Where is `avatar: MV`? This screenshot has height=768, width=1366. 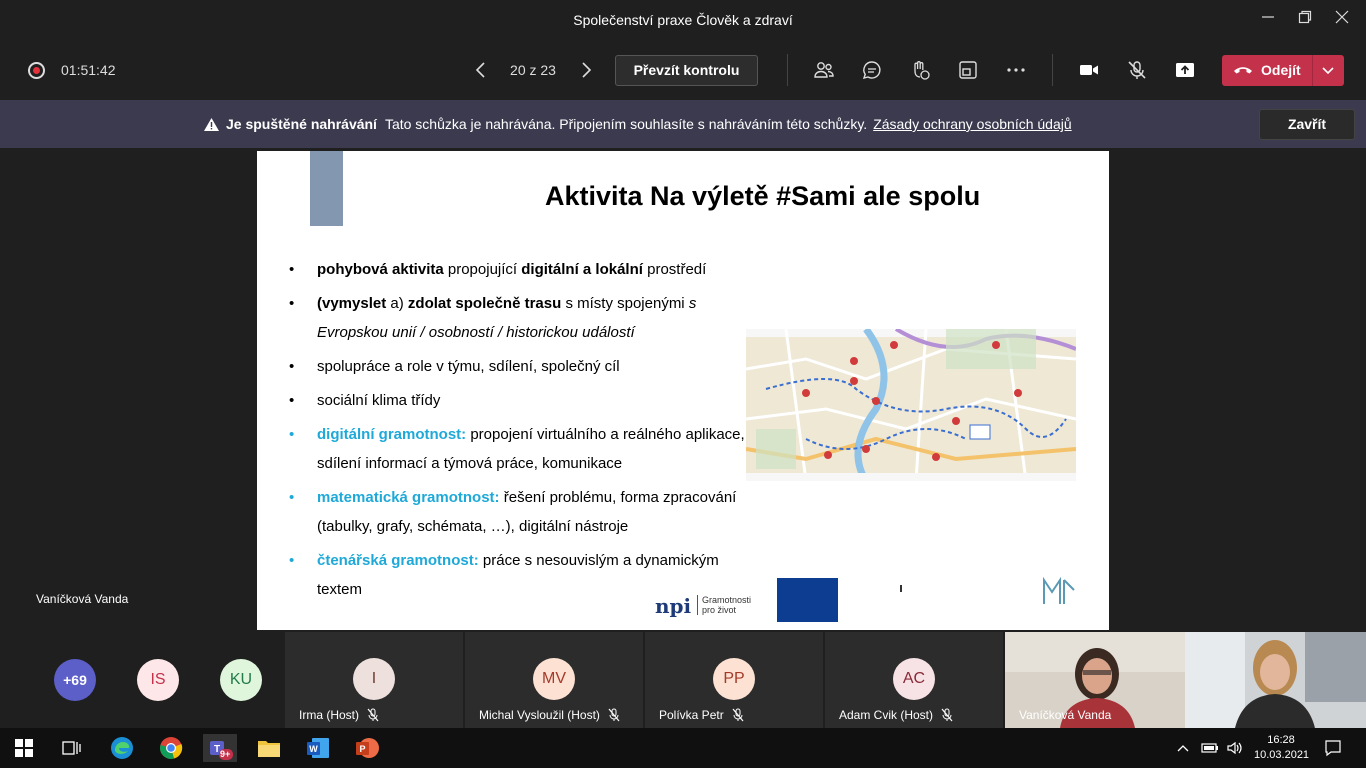 avatar: MV is located at coordinates (554, 679).